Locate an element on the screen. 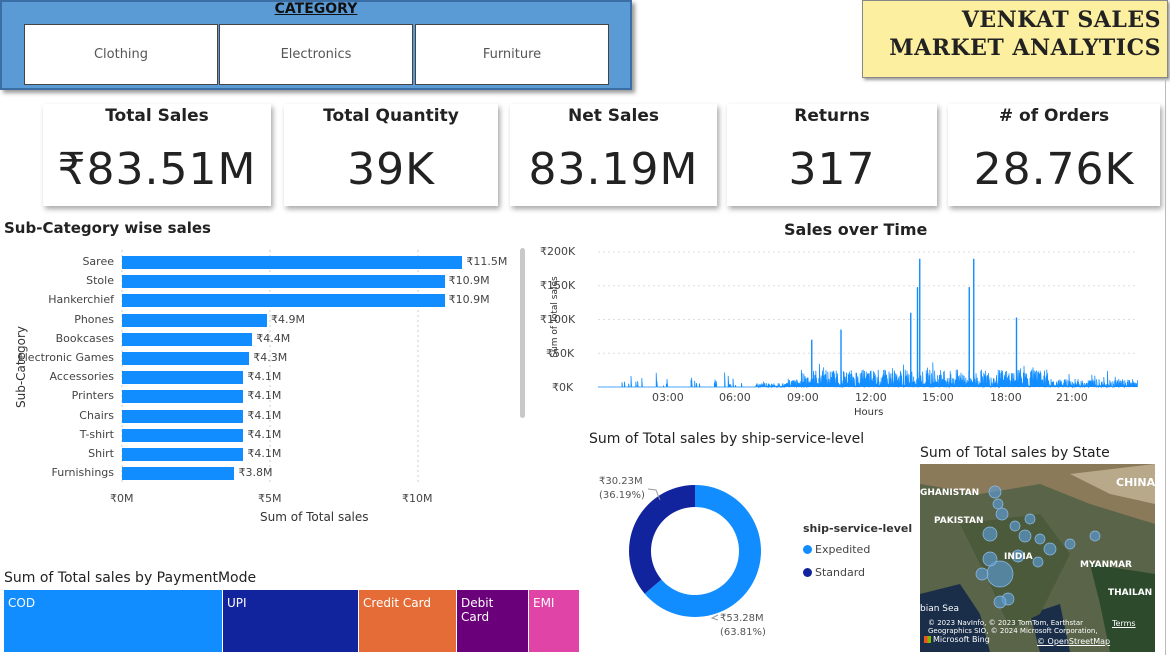  subcat-scrollbar is located at coordinates (522, 333).